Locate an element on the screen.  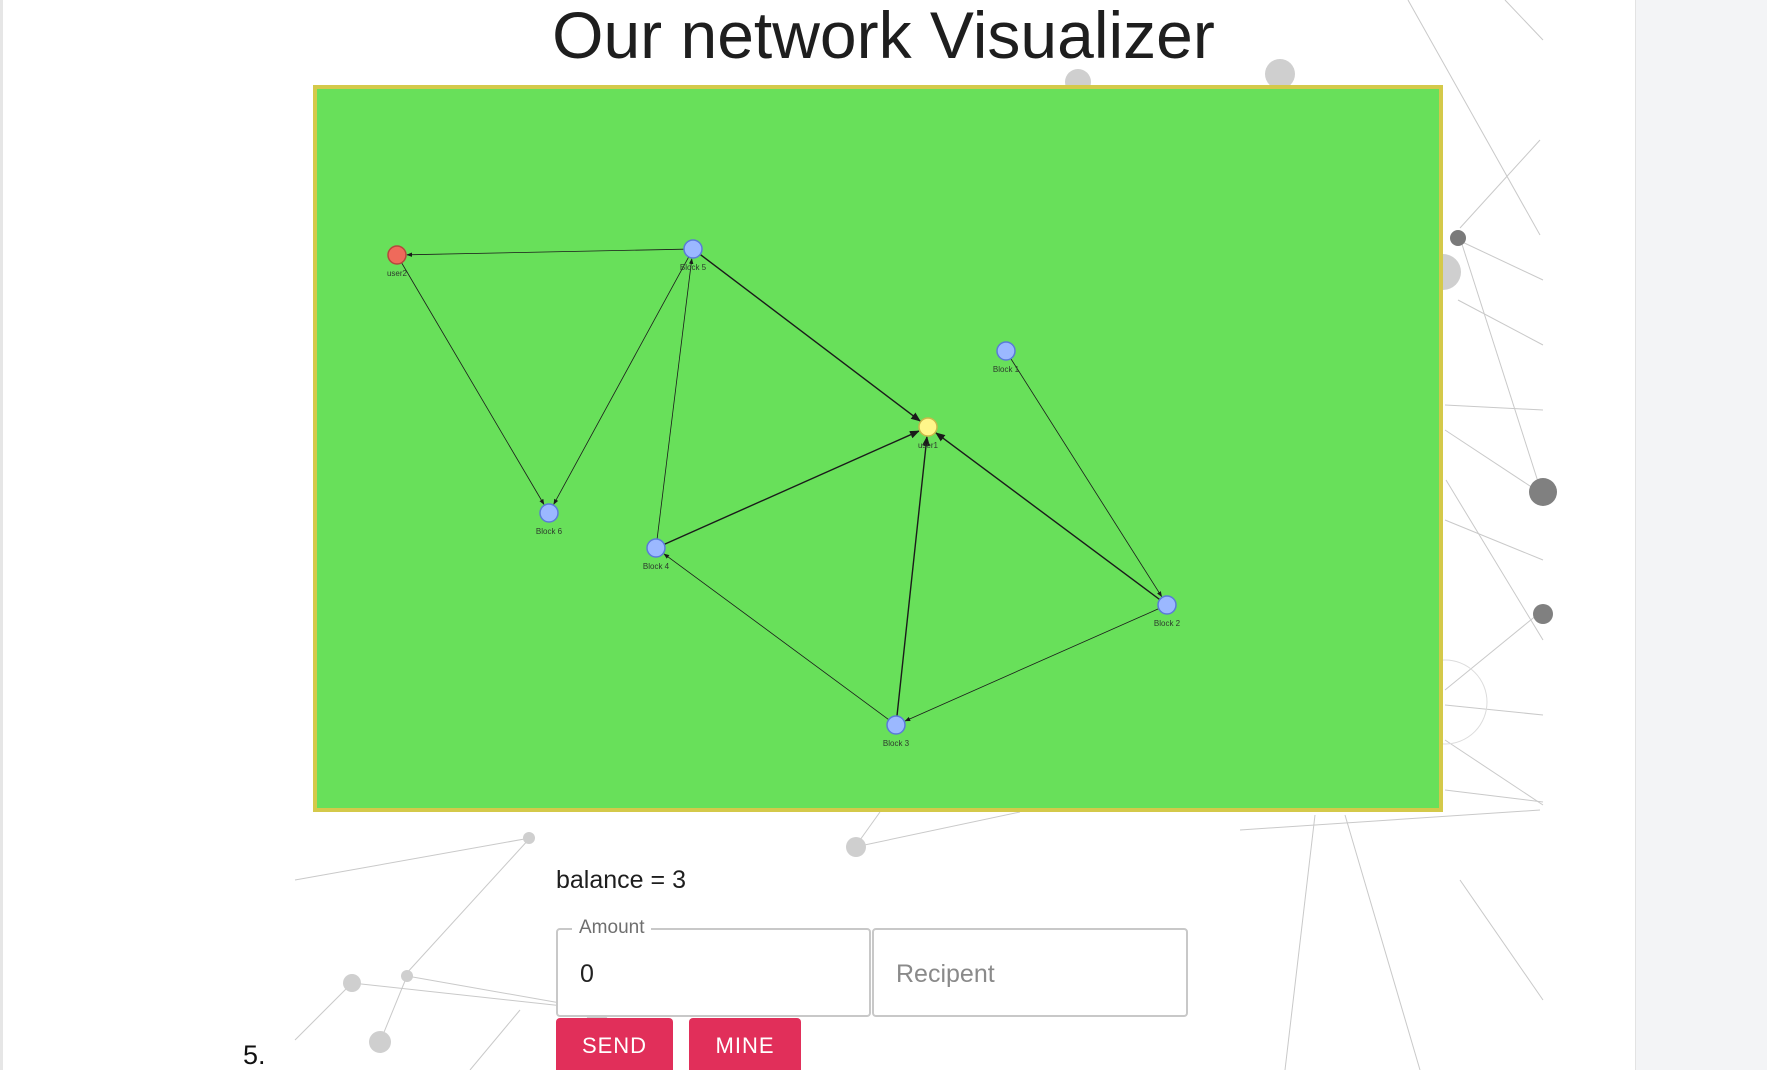
amount-field: Amount is located at coordinates (713, 967).